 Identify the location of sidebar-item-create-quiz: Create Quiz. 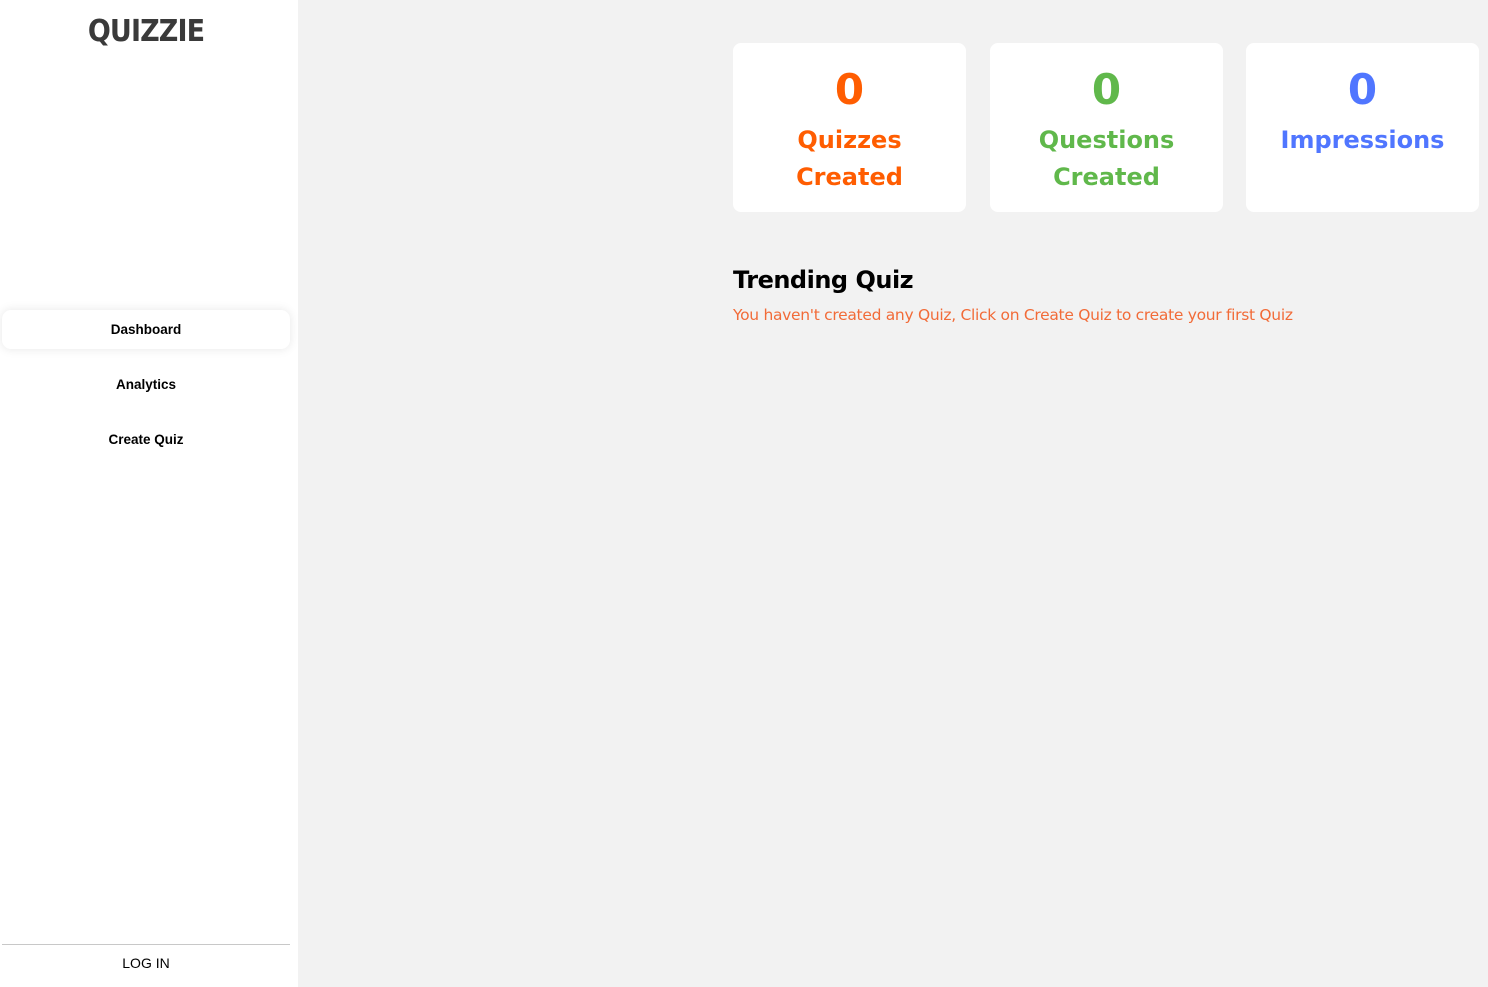
(146, 439).